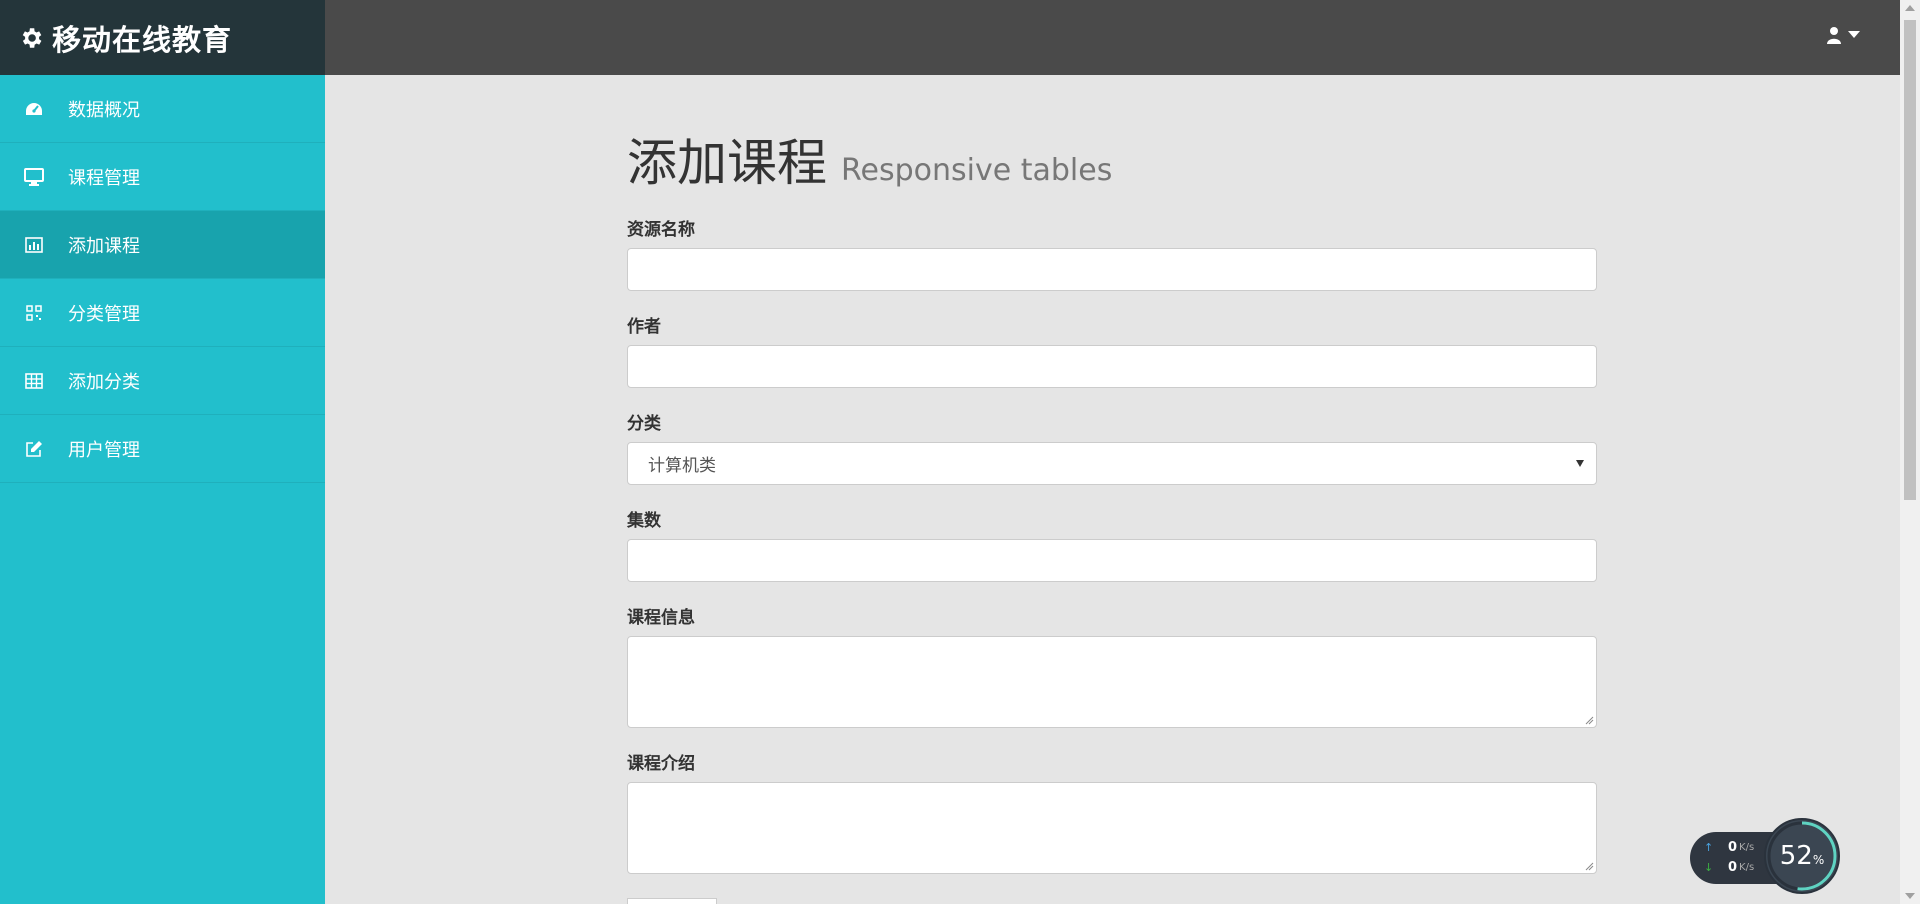 The width and height of the screenshot is (1920, 904). What do you see at coordinates (1112, 269) in the screenshot?
I see `resource-name-input` at bounding box center [1112, 269].